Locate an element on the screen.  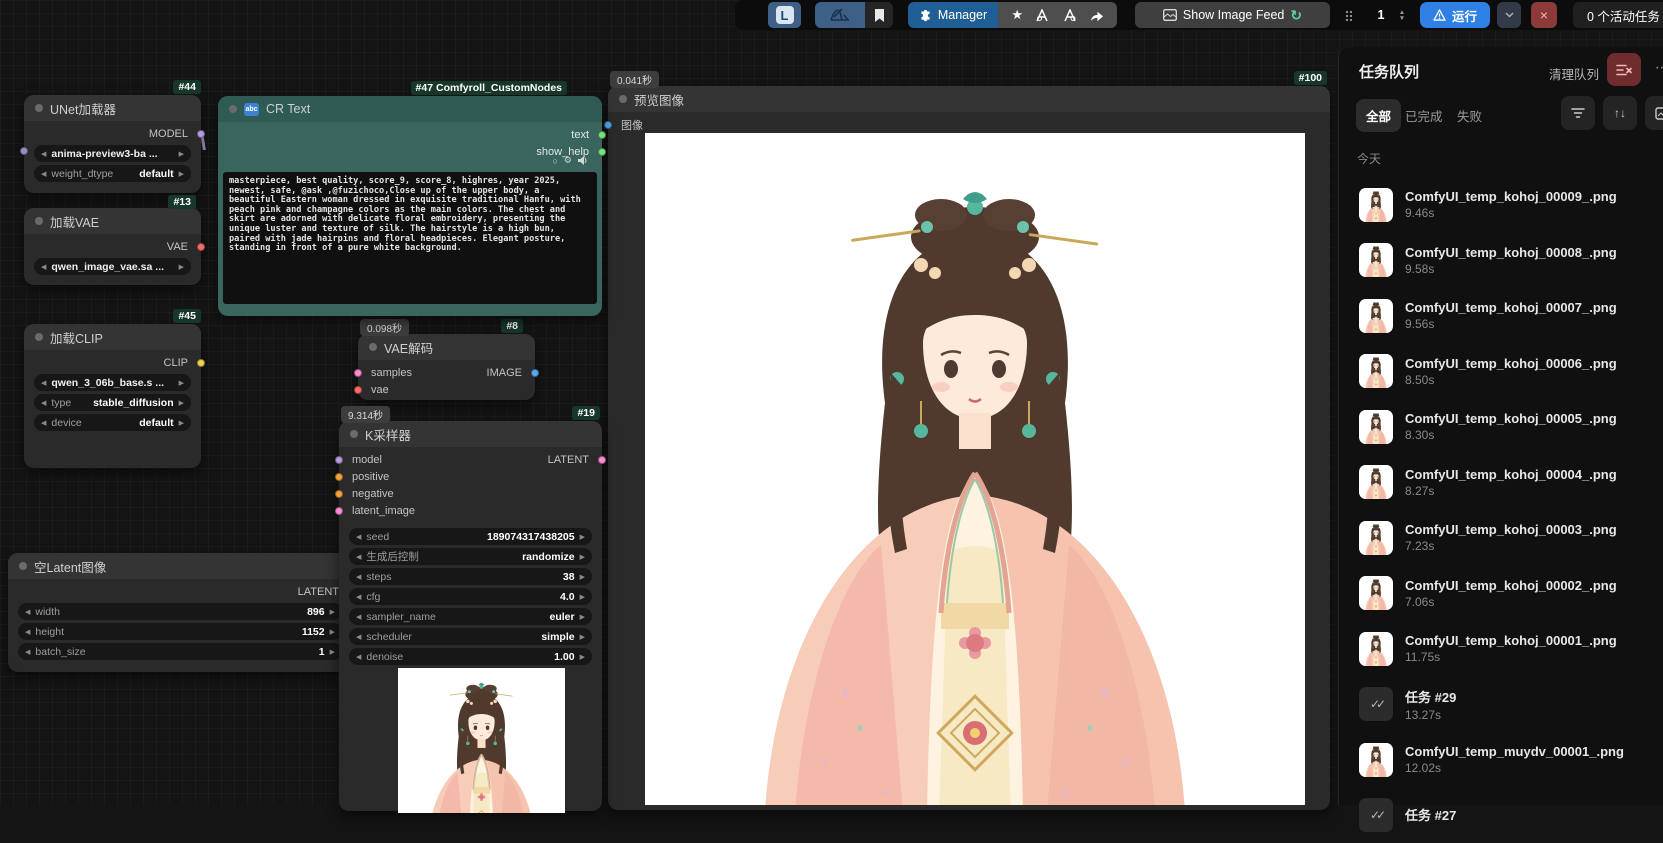
clear-queue-label: 清理队列 is located at coordinates (1574, 73).